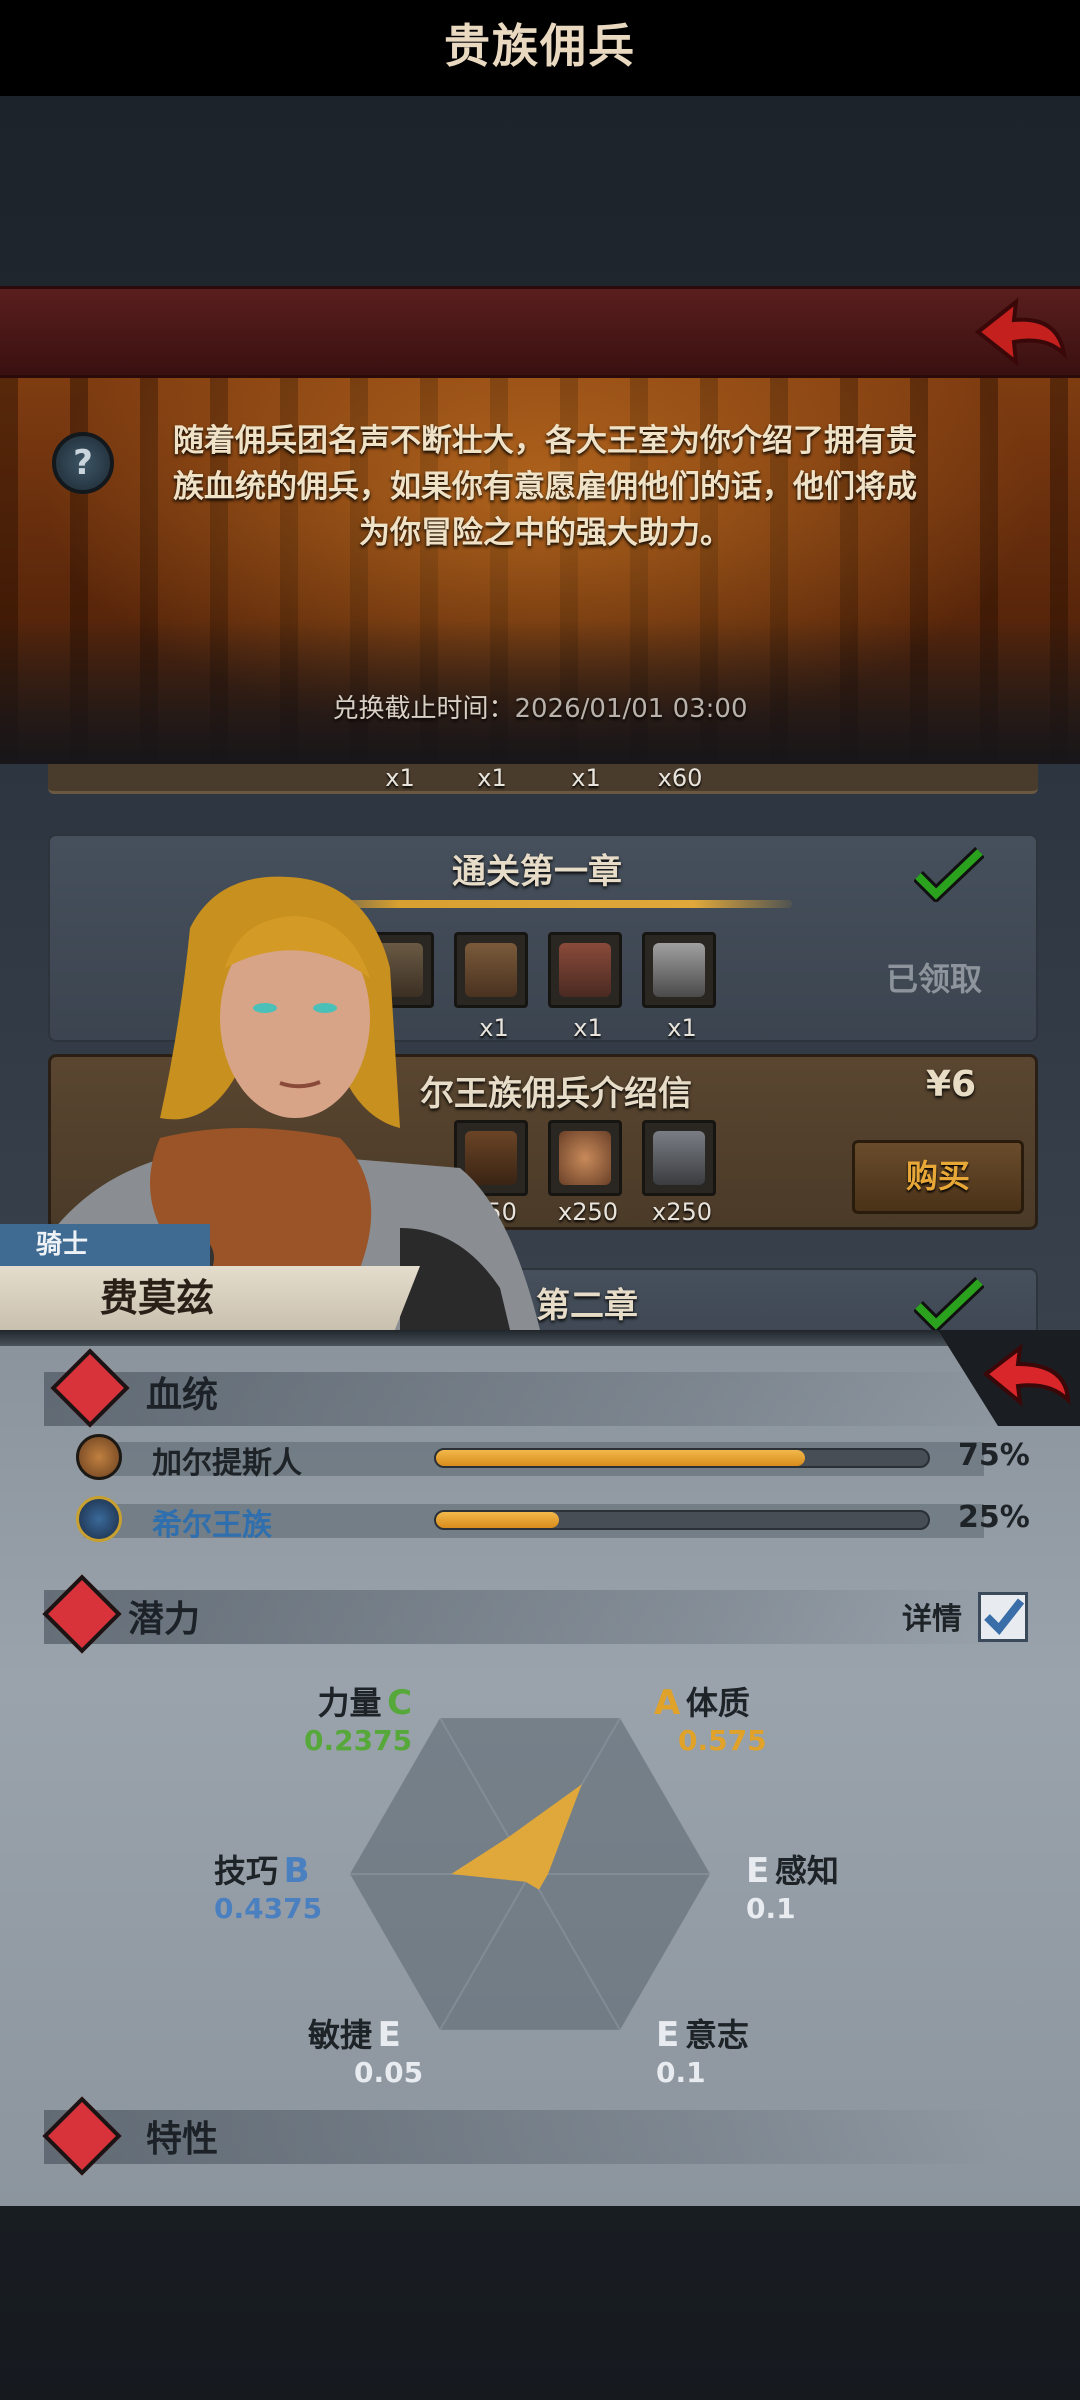 The image size is (1080, 2400). Describe the element at coordinates (543, 779) in the screenshot. I see `previous-card-edge` at that location.